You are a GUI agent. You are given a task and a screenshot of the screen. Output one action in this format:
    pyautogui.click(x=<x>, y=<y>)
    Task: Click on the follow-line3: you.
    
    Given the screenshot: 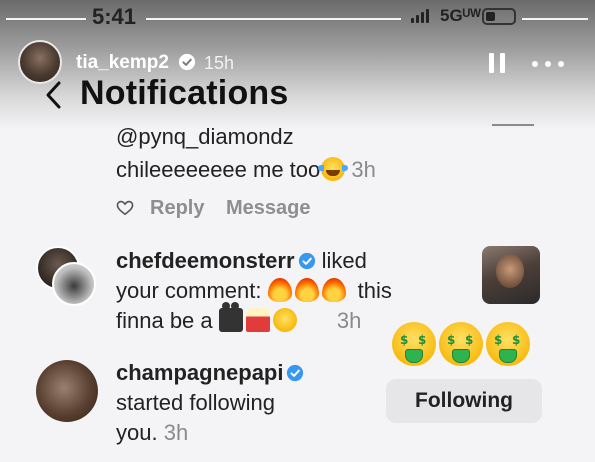 What is the action you would take?
    pyautogui.click(x=137, y=432)
    